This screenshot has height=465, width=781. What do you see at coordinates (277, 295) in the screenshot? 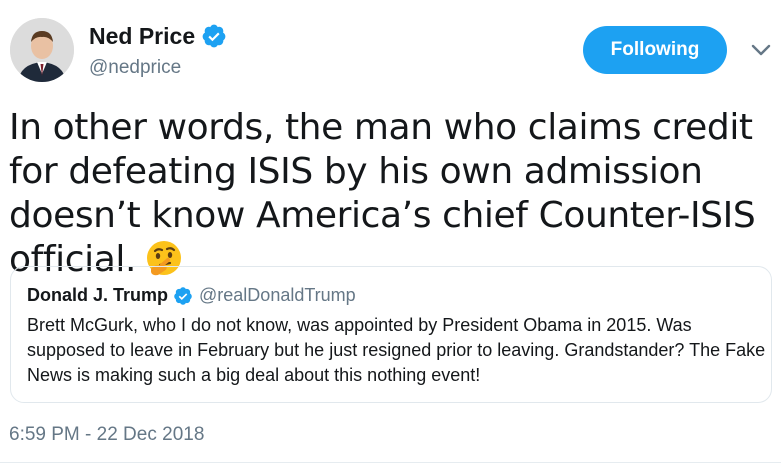
I see `quoted-author-handle: @realDonaldTrump` at bounding box center [277, 295].